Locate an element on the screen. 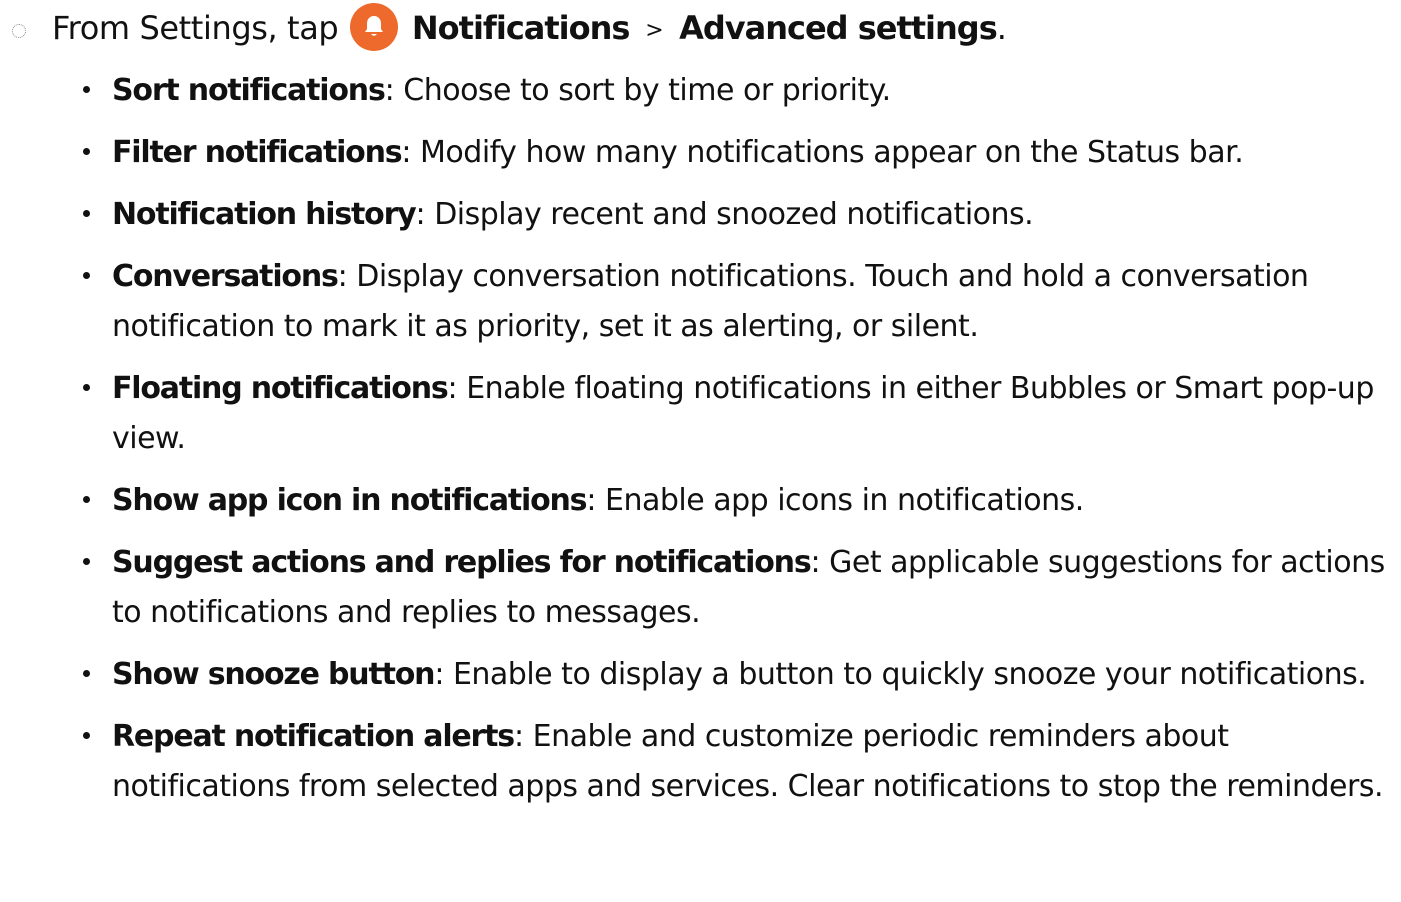 Image resolution: width=1401 pixels, height=902 pixels. option-term: Notification history is located at coordinates (264, 214).